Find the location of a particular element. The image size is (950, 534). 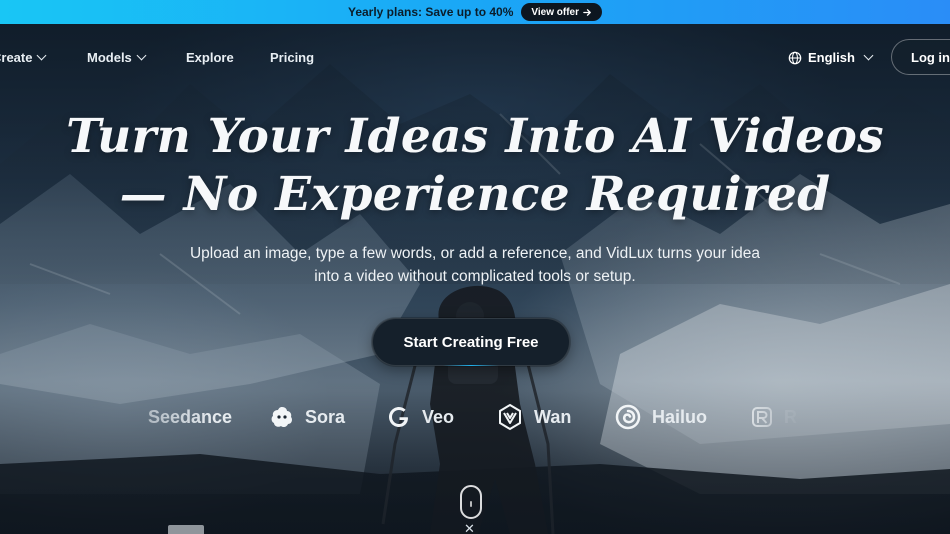

promo-text: Yearly plans: Save up to 40% is located at coordinates (430, 12).